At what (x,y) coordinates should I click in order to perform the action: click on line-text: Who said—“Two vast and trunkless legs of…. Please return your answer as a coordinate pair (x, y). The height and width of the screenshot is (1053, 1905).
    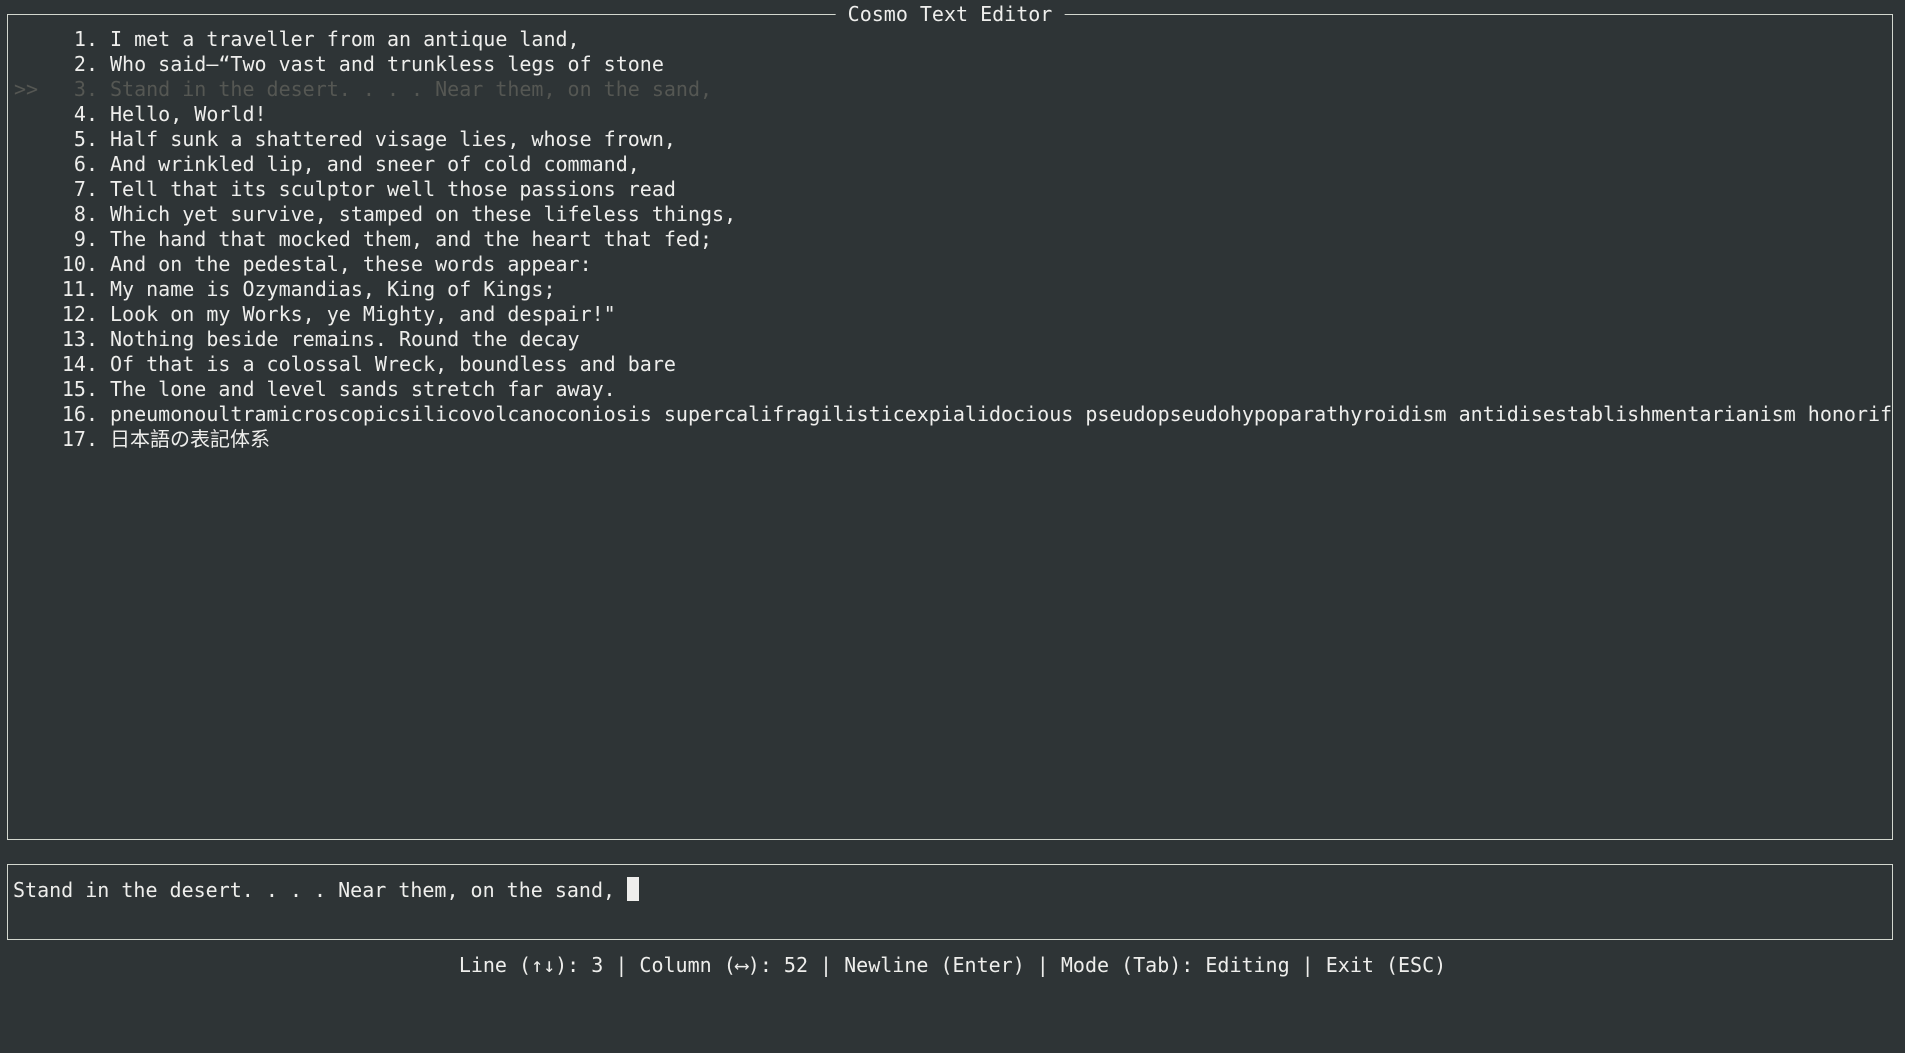
    Looking at the image, I should click on (387, 64).